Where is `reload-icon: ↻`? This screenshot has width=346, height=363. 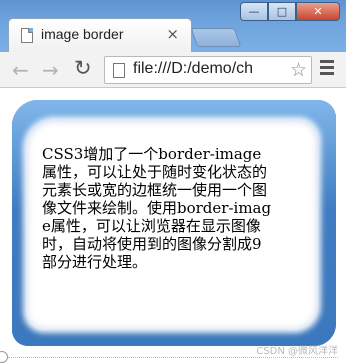
reload-icon: ↻ is located at coordinates (83, 68).